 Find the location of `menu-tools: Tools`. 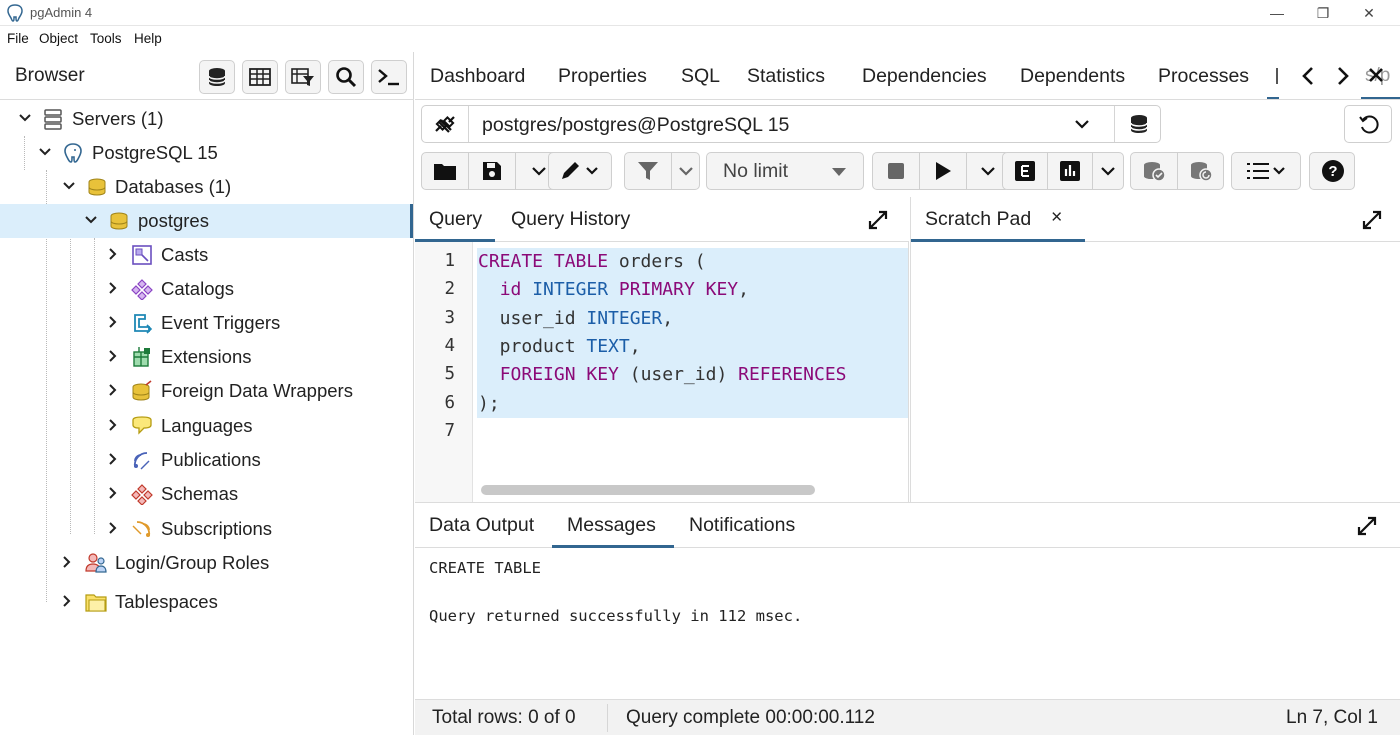

menu-tools: Tools is located at coordinates (106, 38).